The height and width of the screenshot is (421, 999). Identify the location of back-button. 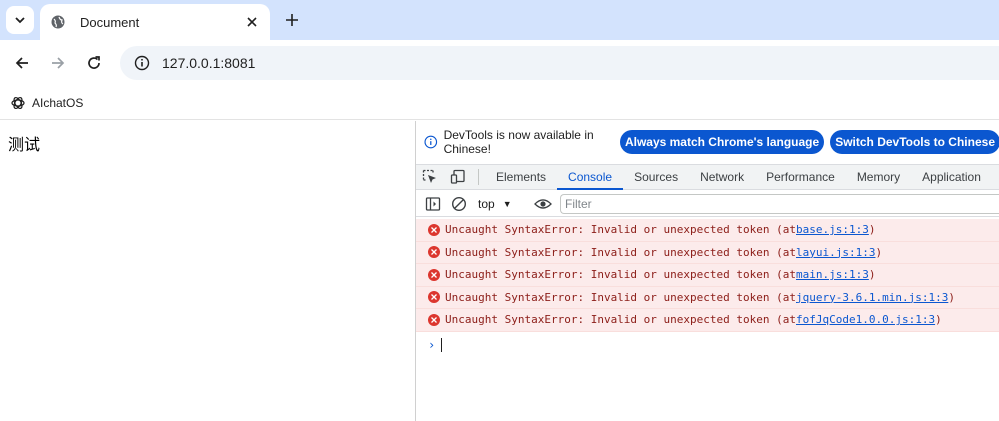
(22, 63).